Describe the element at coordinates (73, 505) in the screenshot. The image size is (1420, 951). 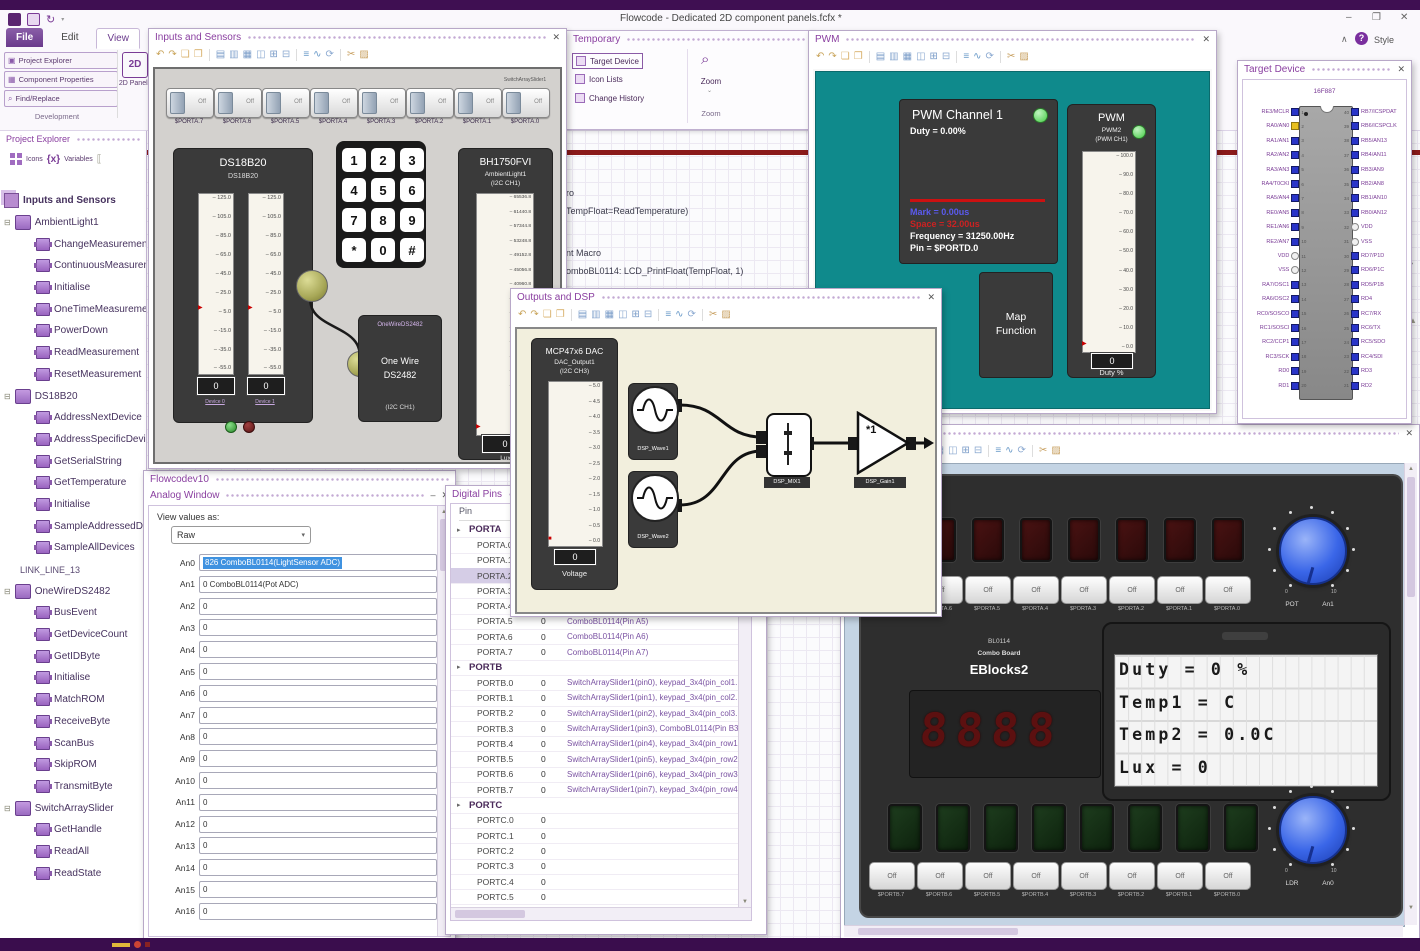
I see `tree-item-Initialise: Initialise` at that location.